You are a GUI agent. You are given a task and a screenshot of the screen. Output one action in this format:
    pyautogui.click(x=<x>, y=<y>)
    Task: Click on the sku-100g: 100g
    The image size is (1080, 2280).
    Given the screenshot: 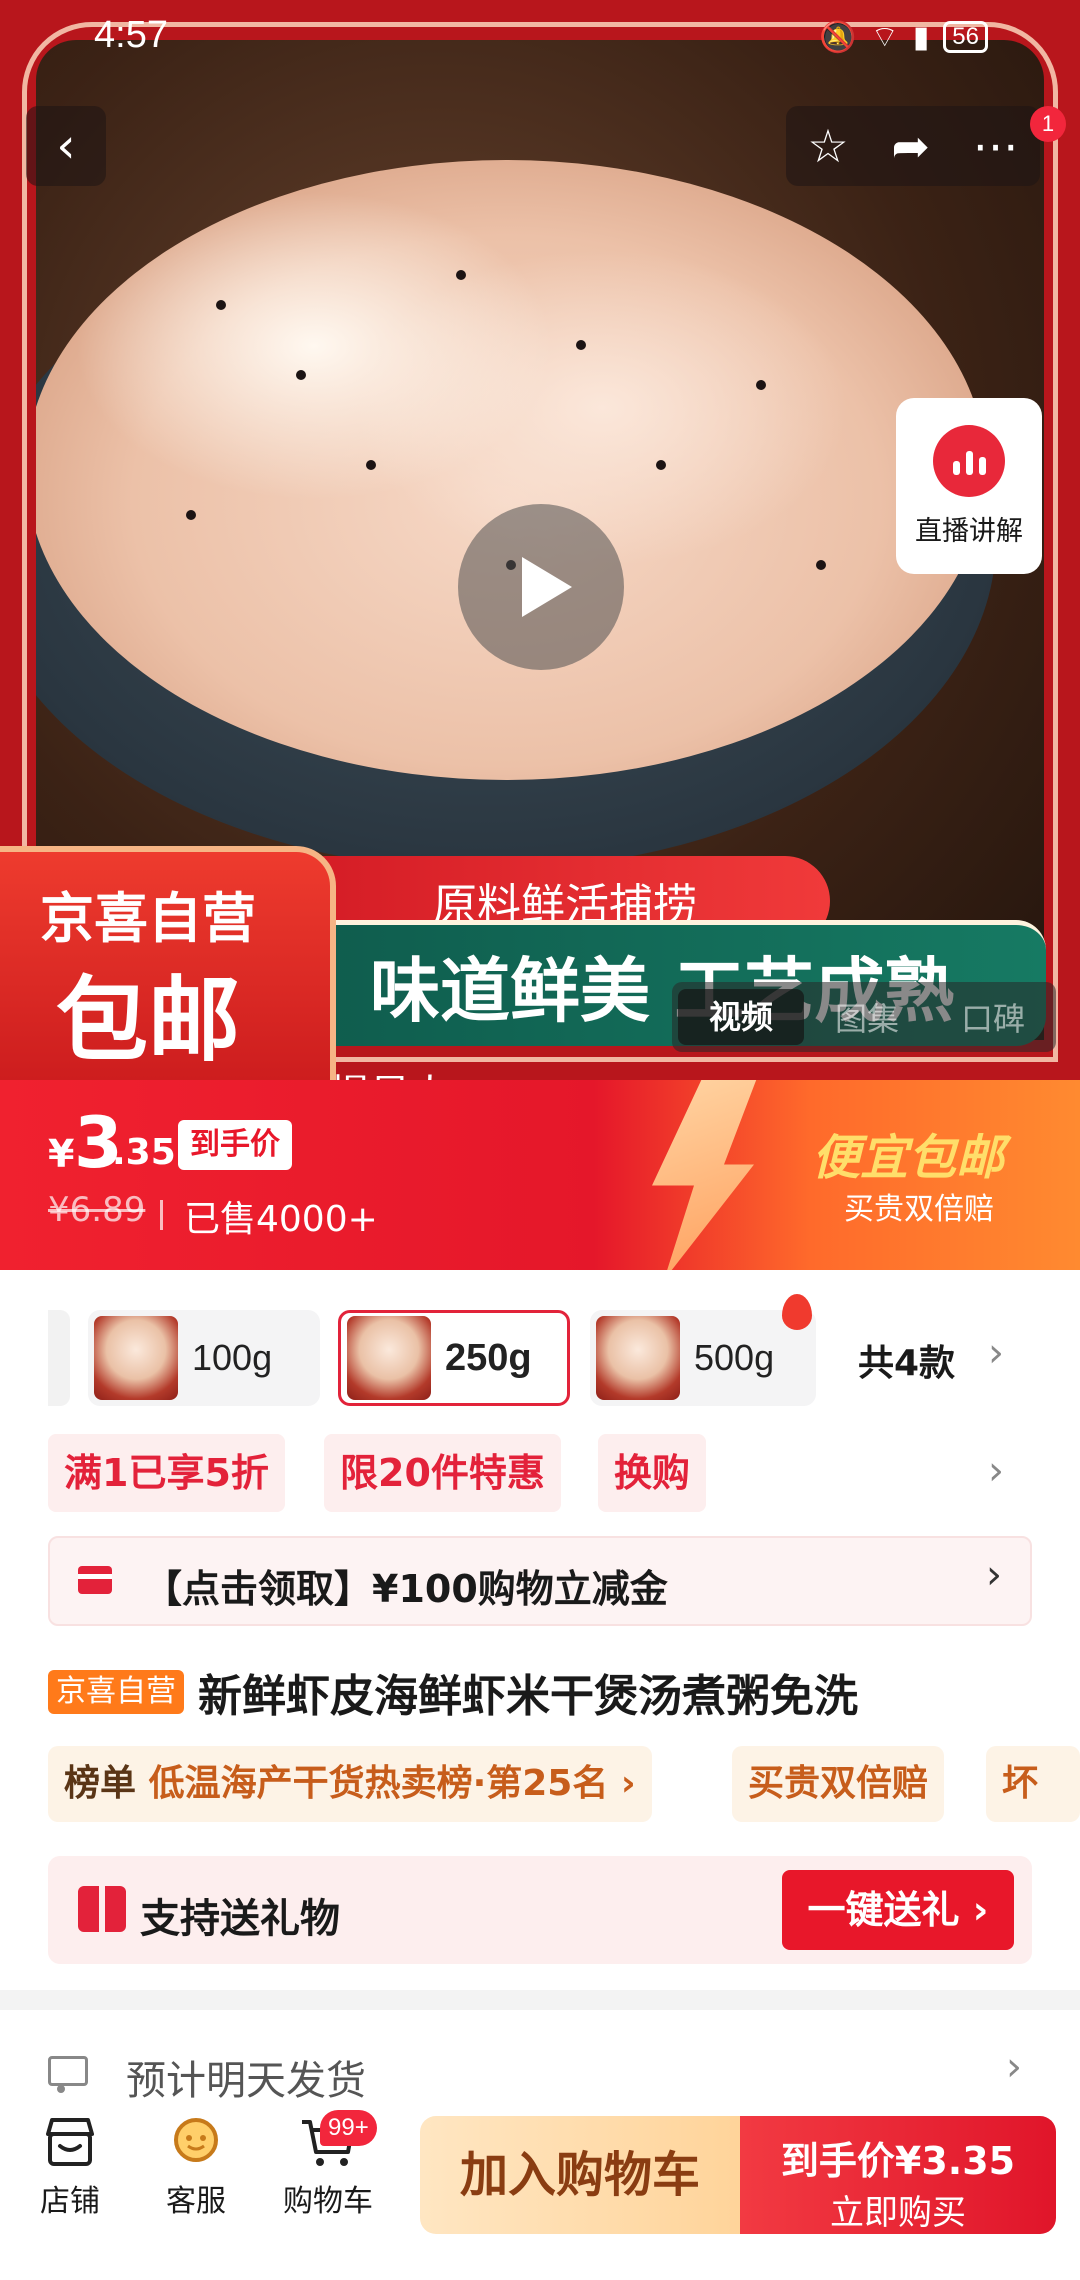 What is the action you would take?
    pyautogui.click(x=204, y=1358)
    